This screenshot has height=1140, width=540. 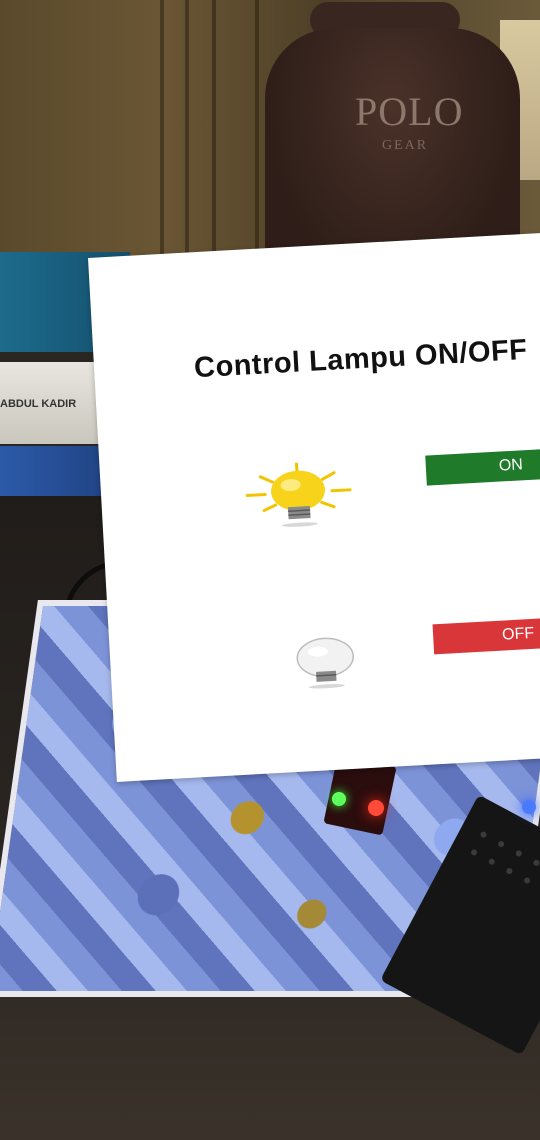 I want to click on green-led, so click(x=339, y=799).